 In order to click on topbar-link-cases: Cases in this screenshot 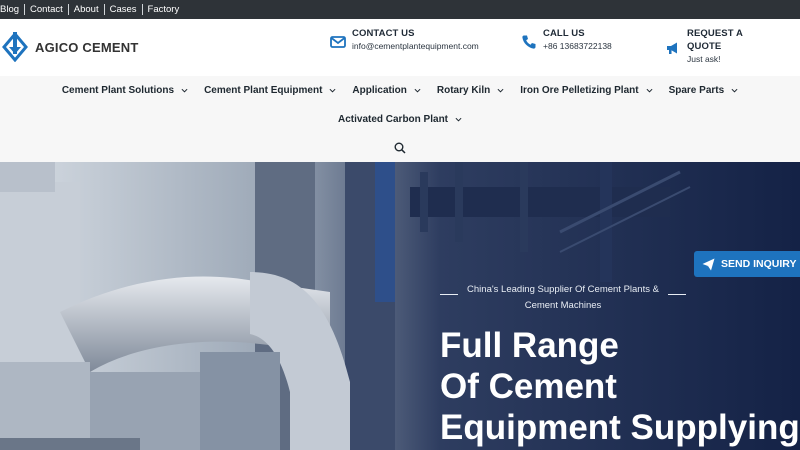, I will do `click(123, 9)`.